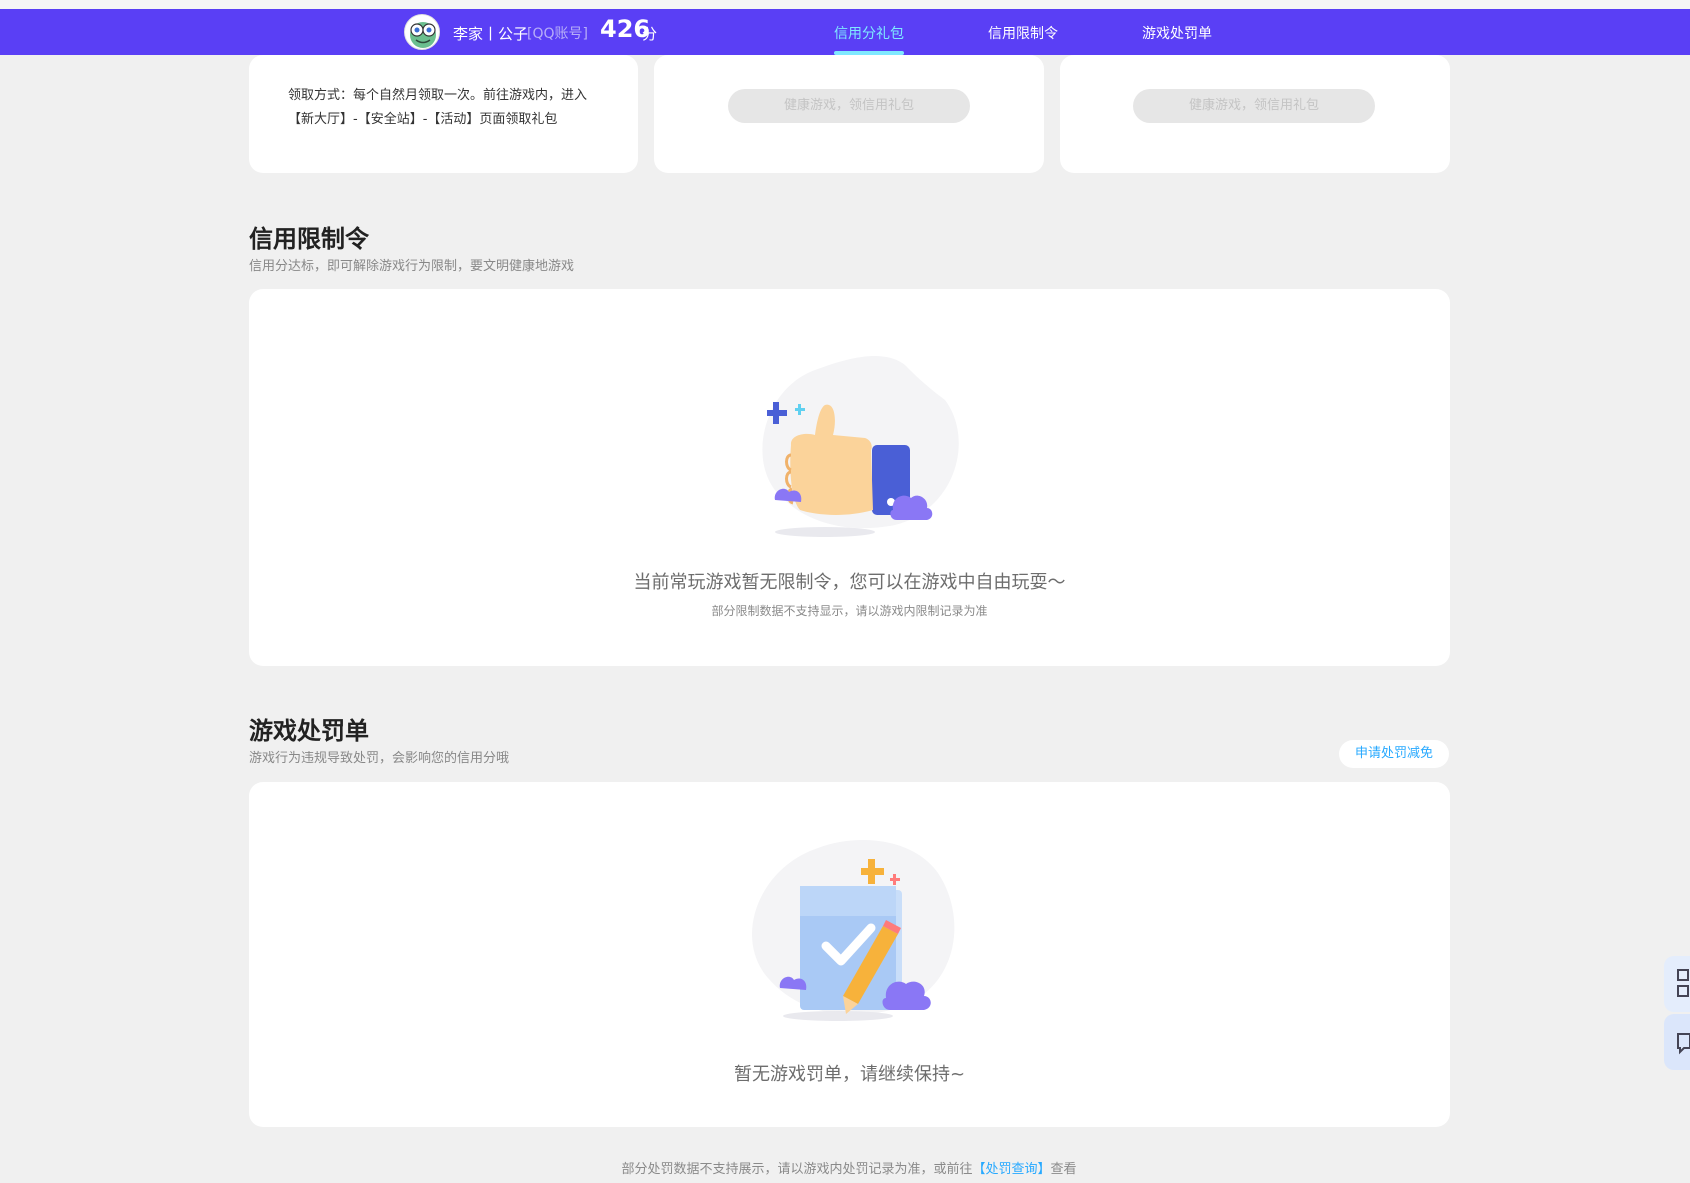  I want to click on section-subtitle-penalty: 游戏行为违规导致处罚，会影响您的信用分哦, so click(379, 758).